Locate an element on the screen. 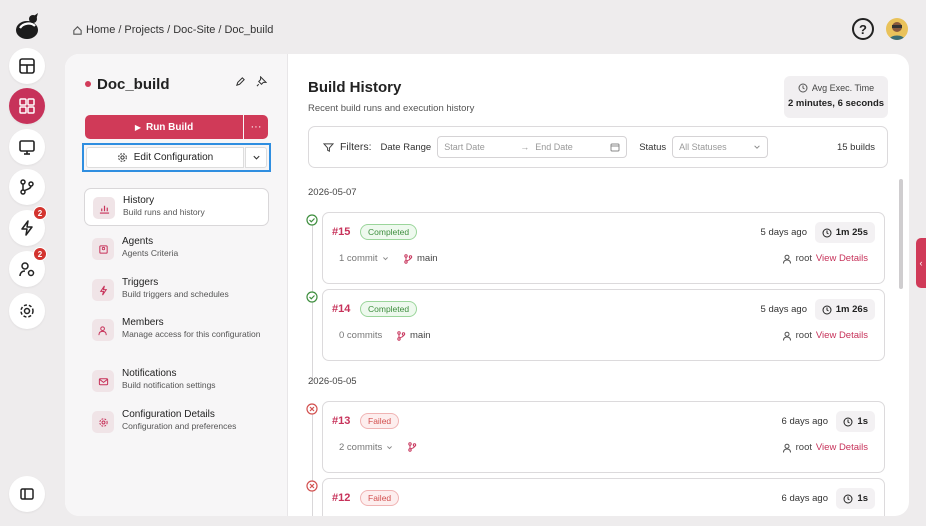  sidebar-item-agents: Agents Agents Criteria is located at coordinates (176, 249).